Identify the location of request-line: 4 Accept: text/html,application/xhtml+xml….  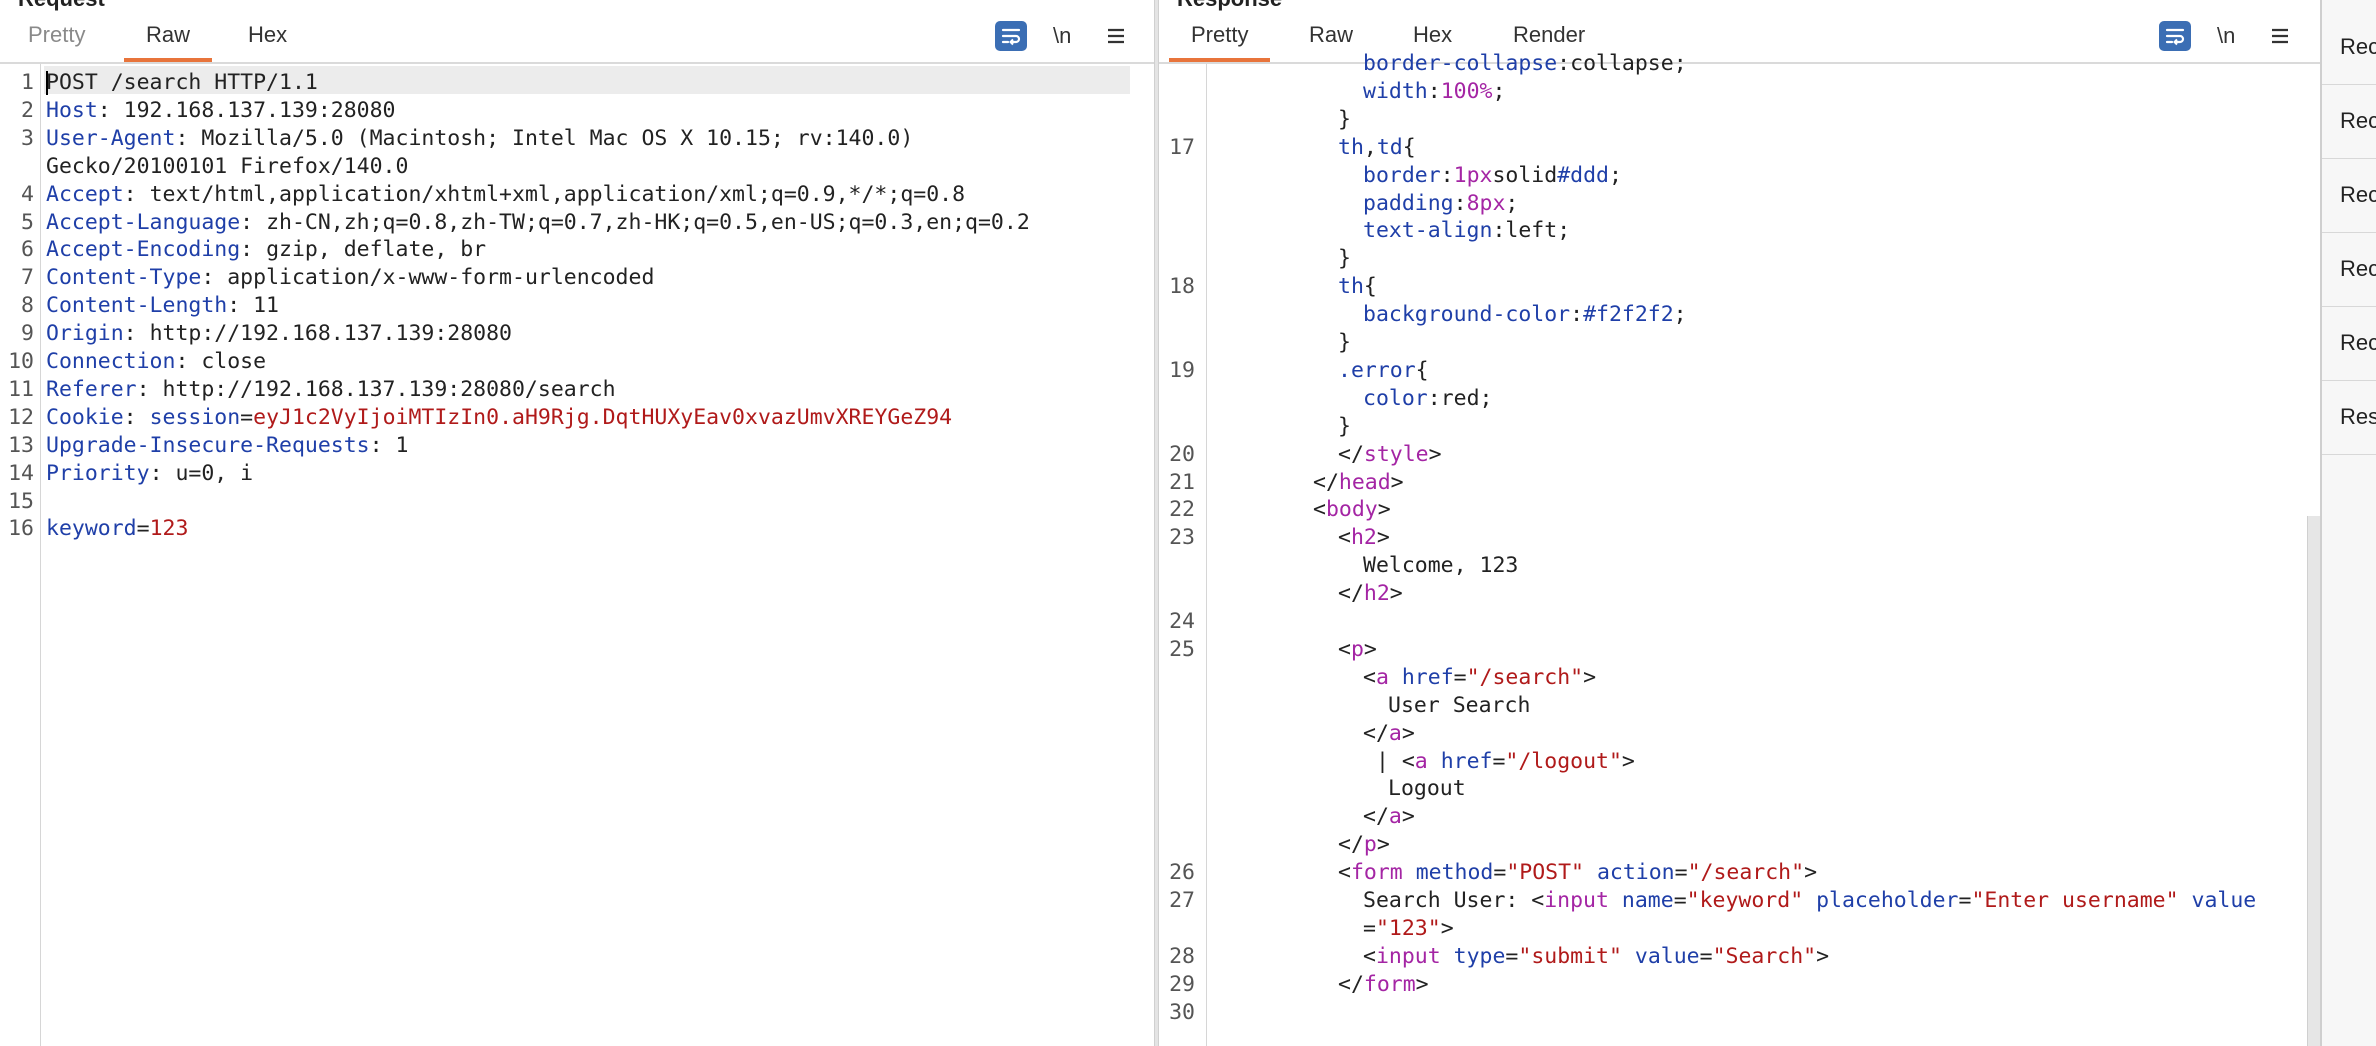
(577, 195).